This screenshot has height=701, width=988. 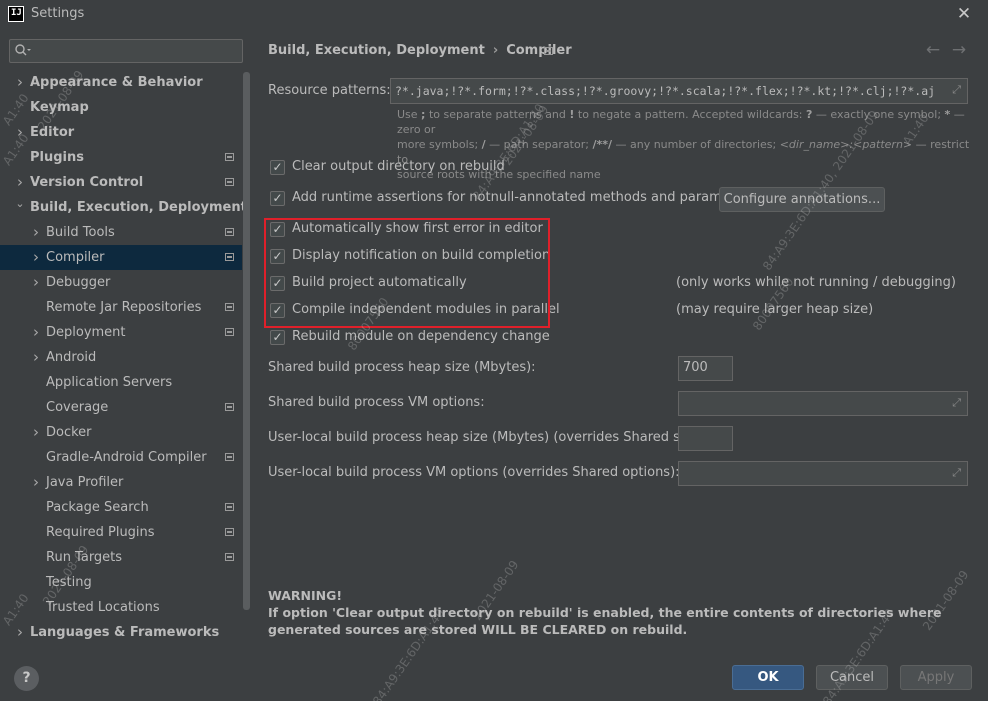 I want to click on dialog-footer: ? OK Cancel Apply, so click(x=494, y=675).